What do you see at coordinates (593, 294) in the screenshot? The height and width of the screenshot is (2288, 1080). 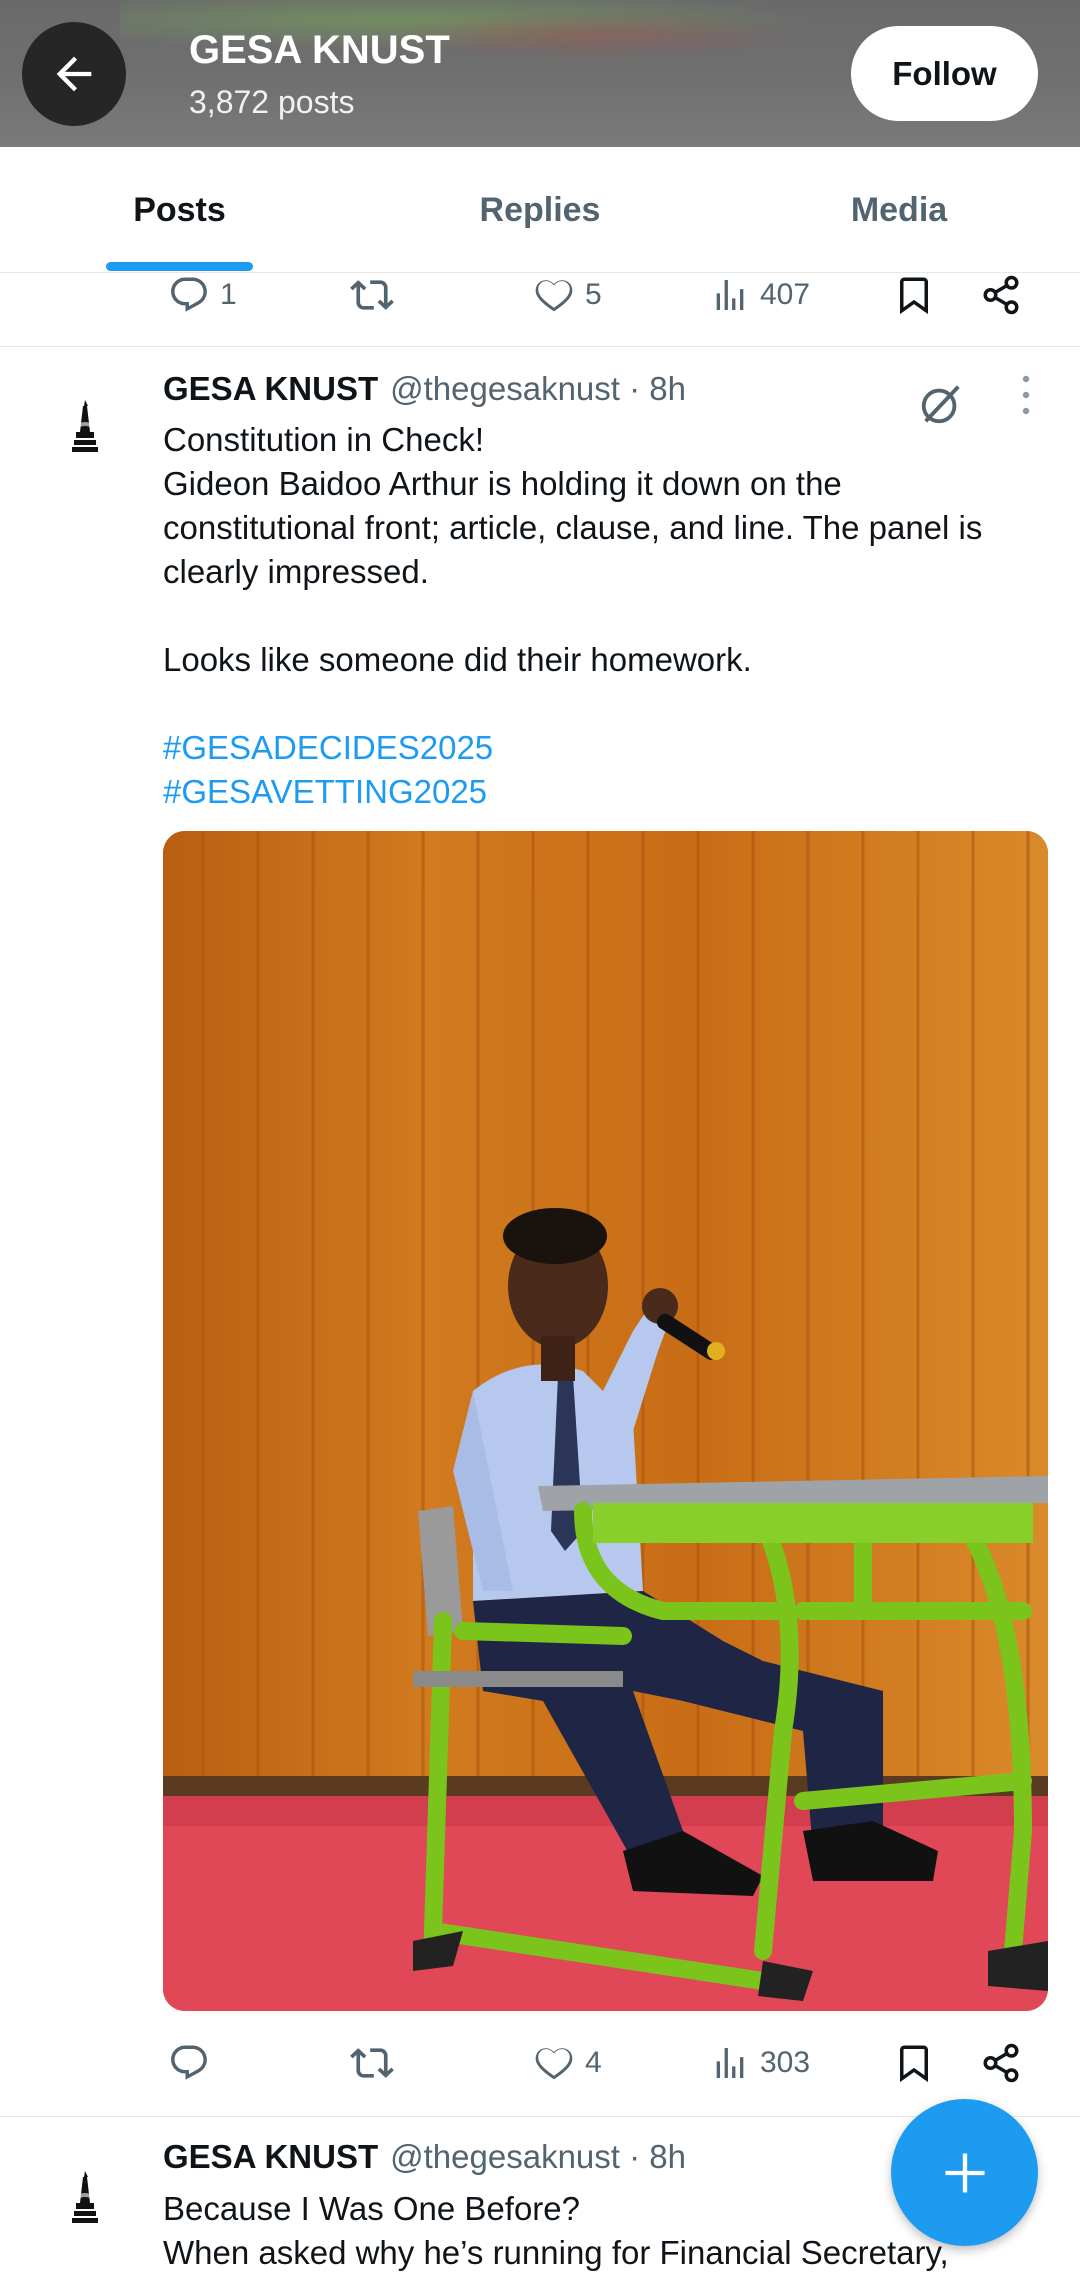 I see `like-count: 5` at bounding box center [593, 294].